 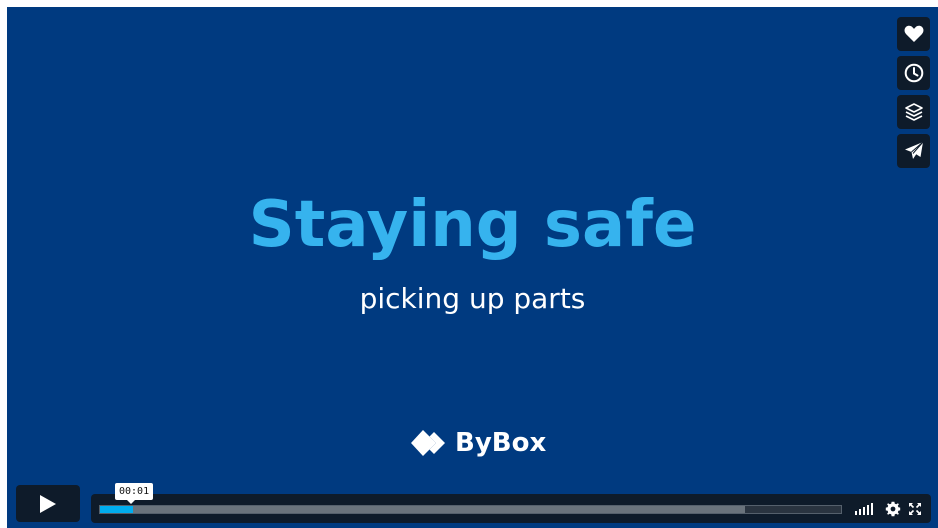 I want to click on heart-icon, so click(x=913, y=33).